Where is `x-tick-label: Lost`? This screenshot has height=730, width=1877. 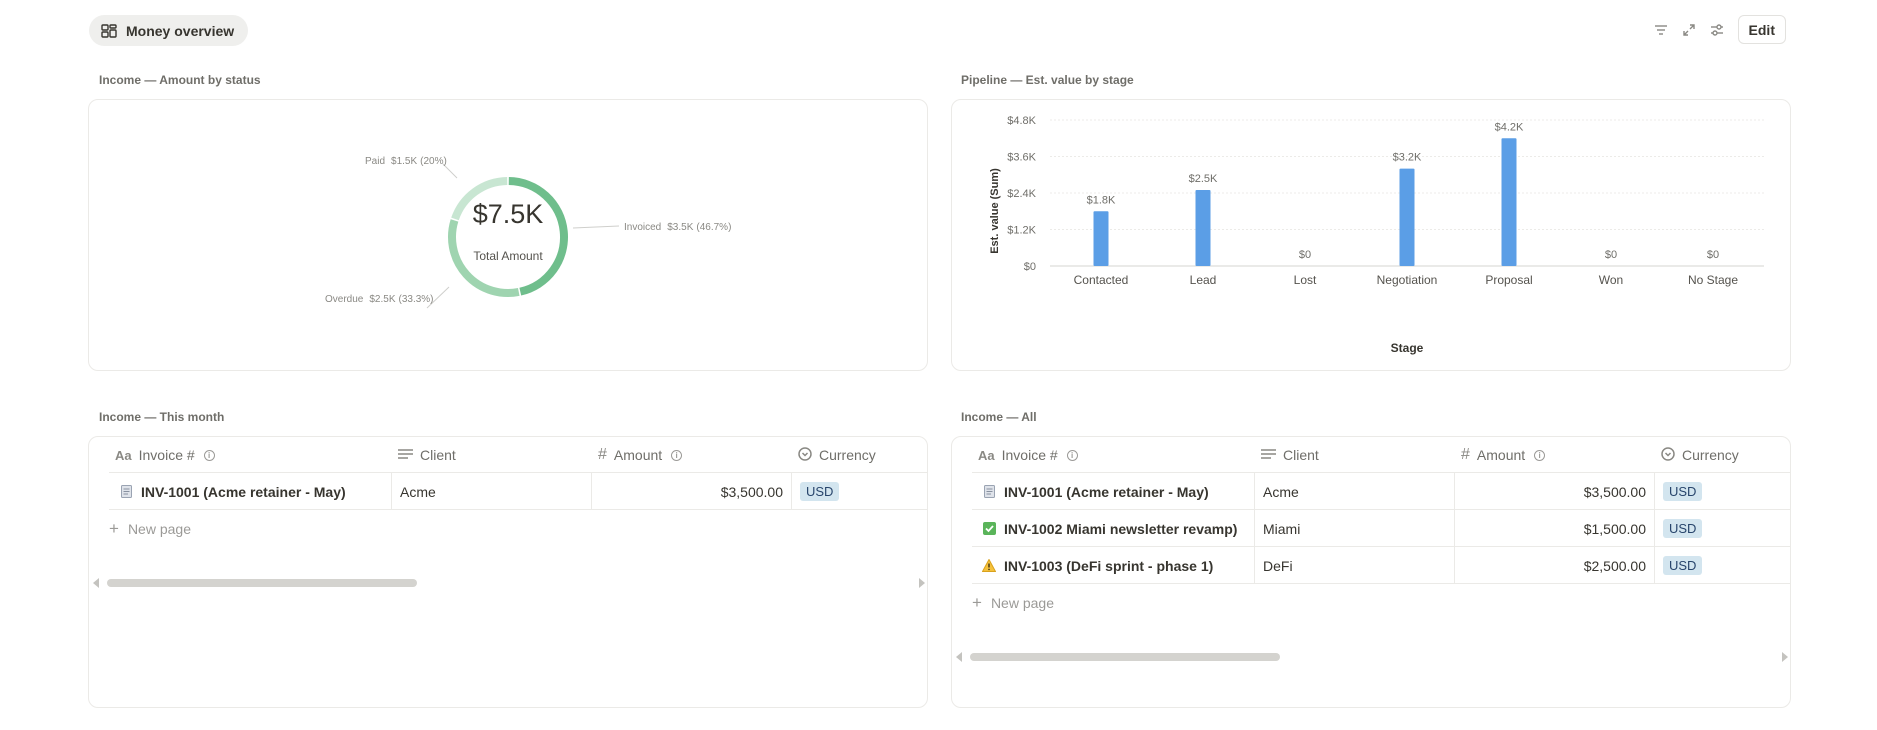
x-tick-label: Lost is located at coordinates (1305, 280).